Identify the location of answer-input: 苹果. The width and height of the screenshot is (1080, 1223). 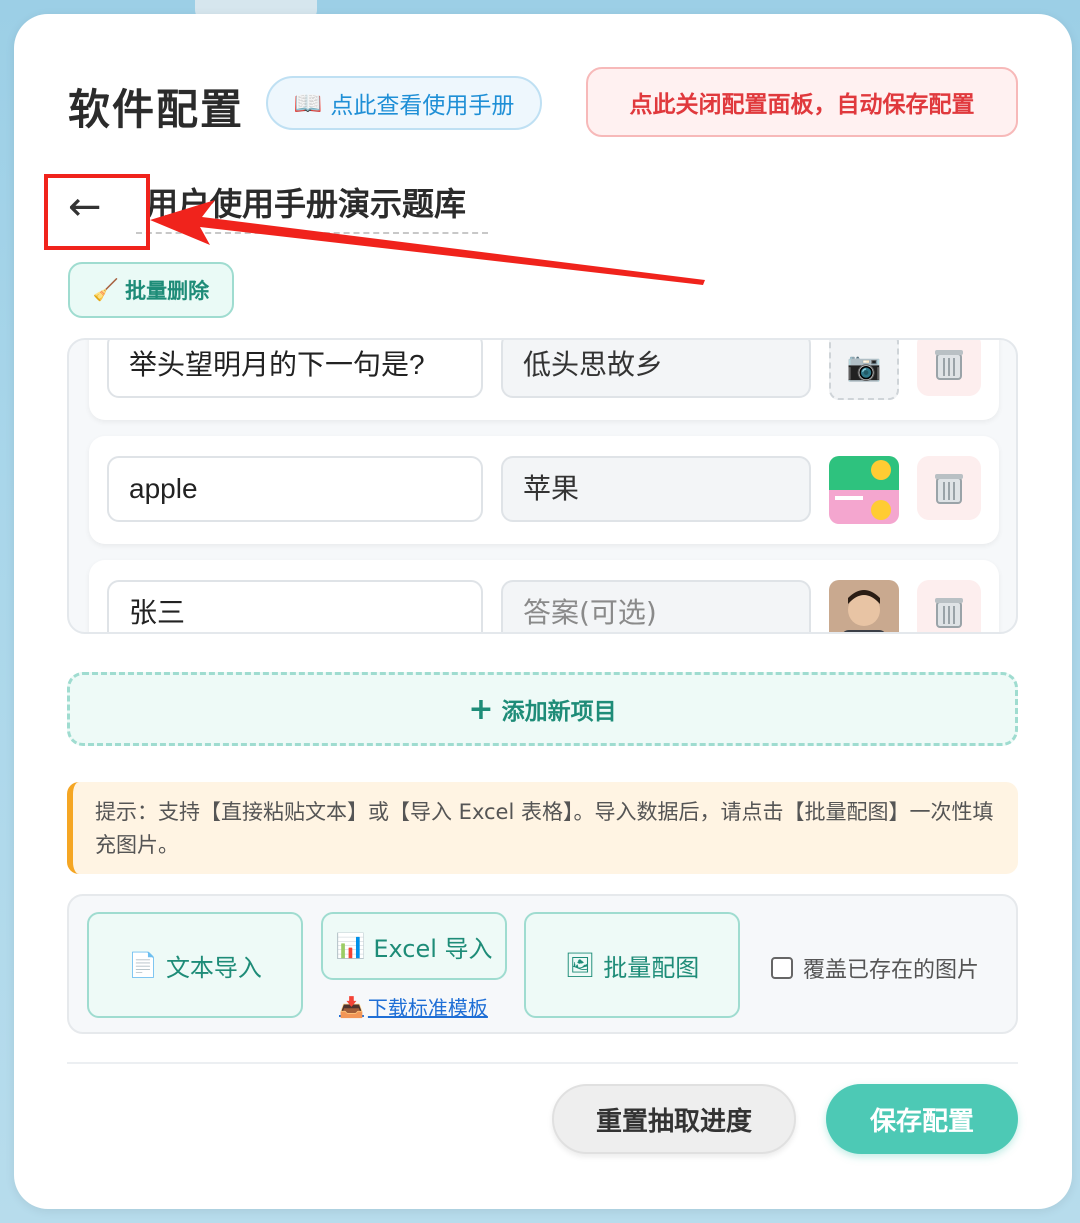
(656, 489).